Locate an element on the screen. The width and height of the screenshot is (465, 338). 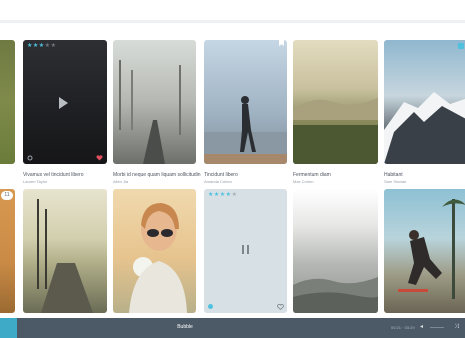
card-2-4: ★★★★★ is located at coordinates (245, 251).